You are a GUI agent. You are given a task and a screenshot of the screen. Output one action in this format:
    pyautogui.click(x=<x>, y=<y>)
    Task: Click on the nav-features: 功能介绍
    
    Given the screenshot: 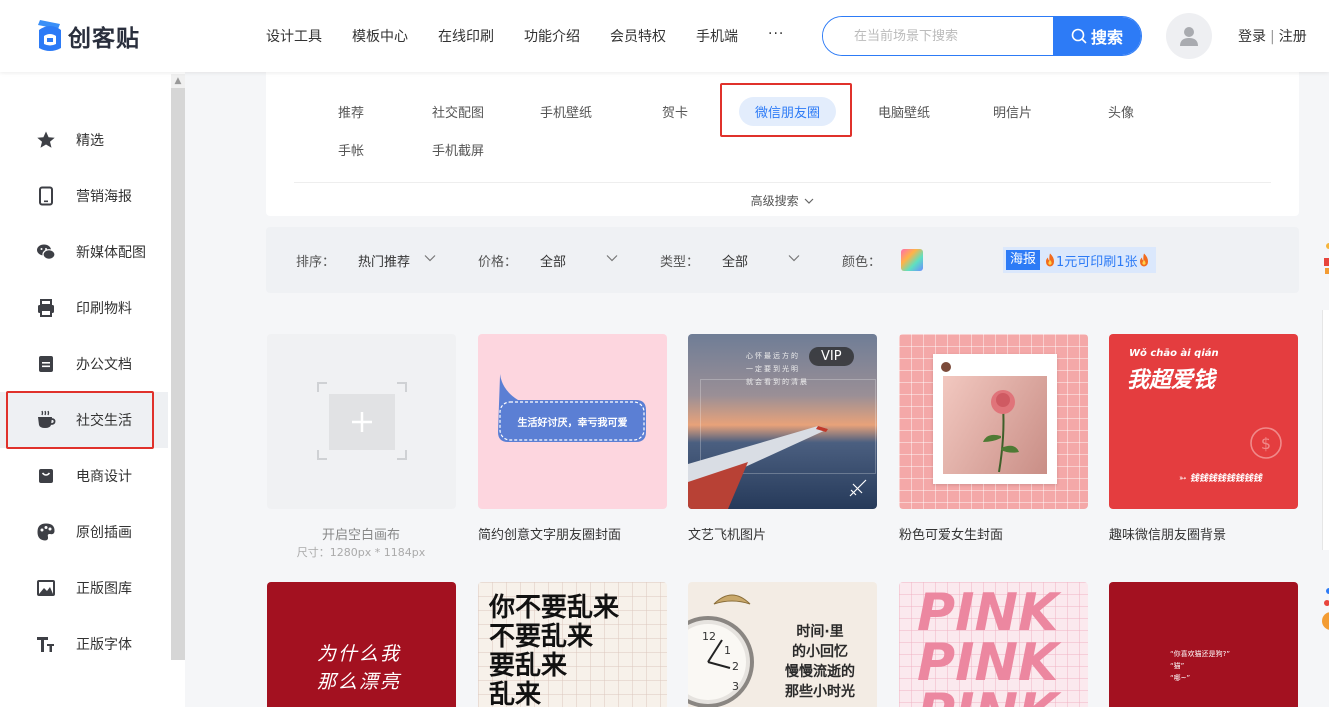 What is the action you would take?
    pyautogui.click(x=552, y=36)
    